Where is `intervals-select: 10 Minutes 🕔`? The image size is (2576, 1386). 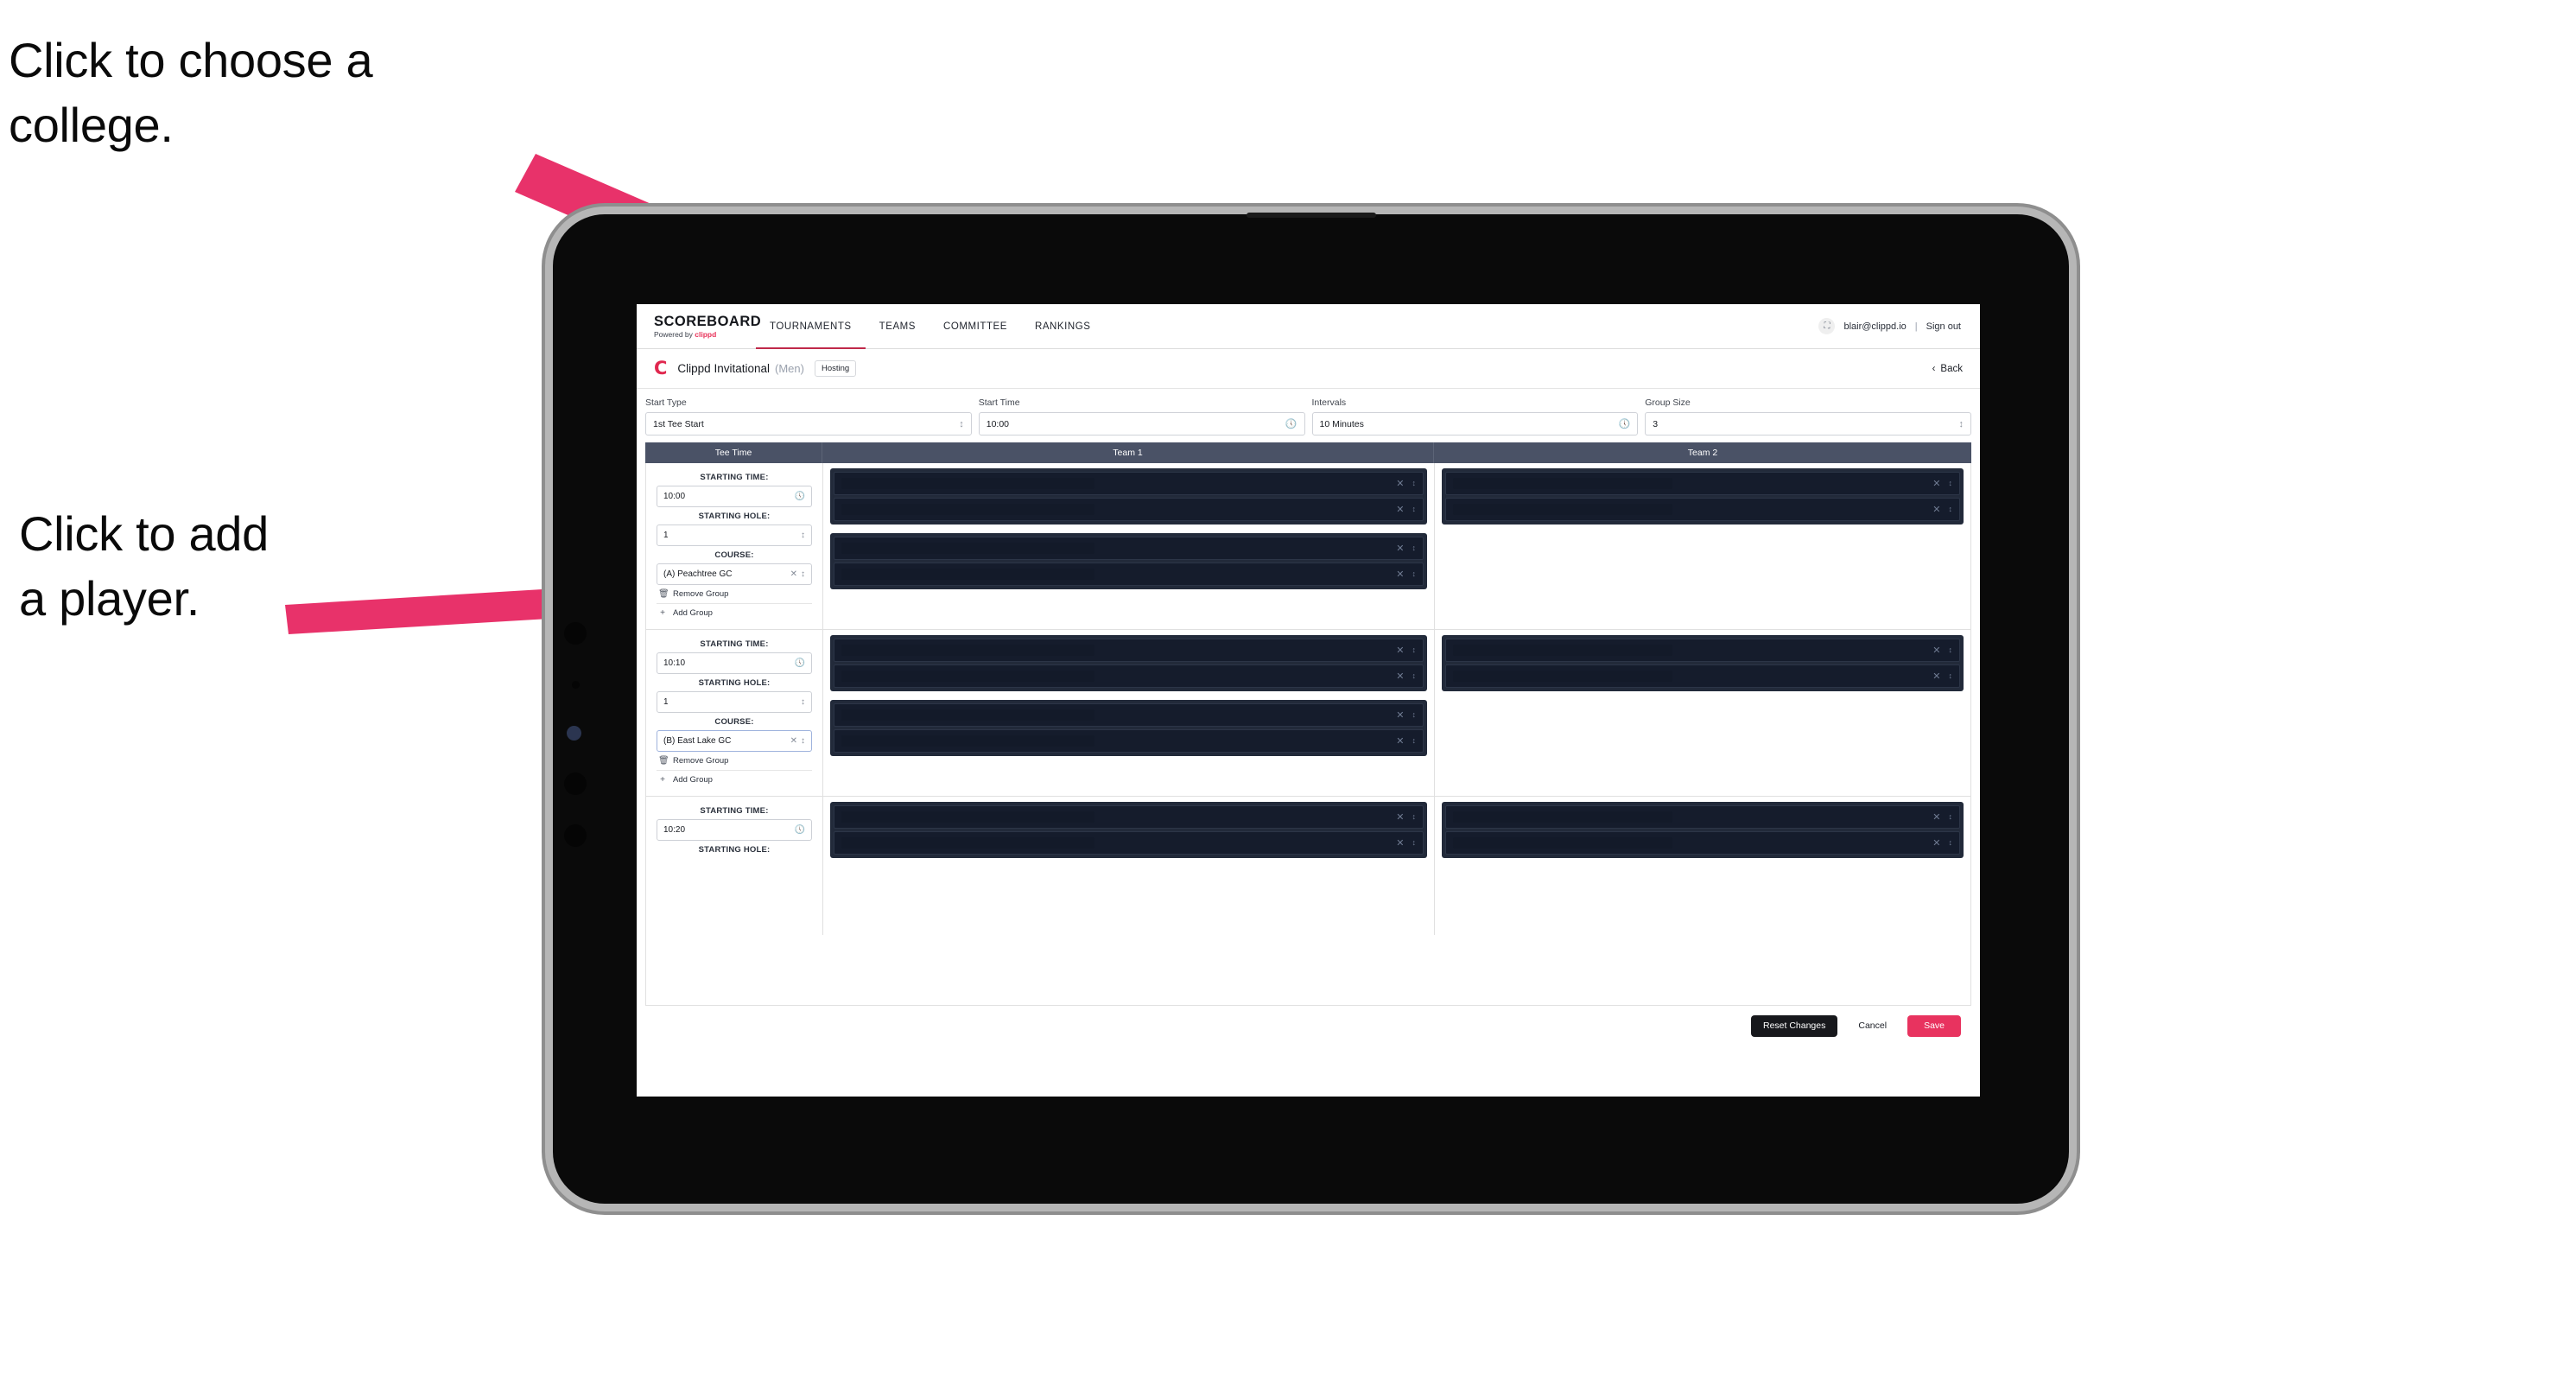
intervals-select: 10 Minutes 🕔 is located at coordinates (1475, 424).